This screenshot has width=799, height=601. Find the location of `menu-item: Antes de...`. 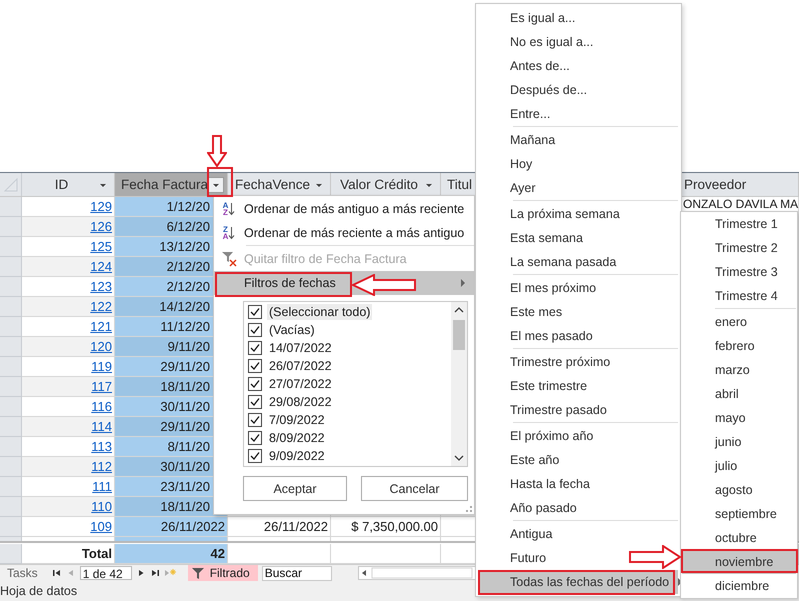

menu-item: Antes de... is located at coordinates (528, 66).